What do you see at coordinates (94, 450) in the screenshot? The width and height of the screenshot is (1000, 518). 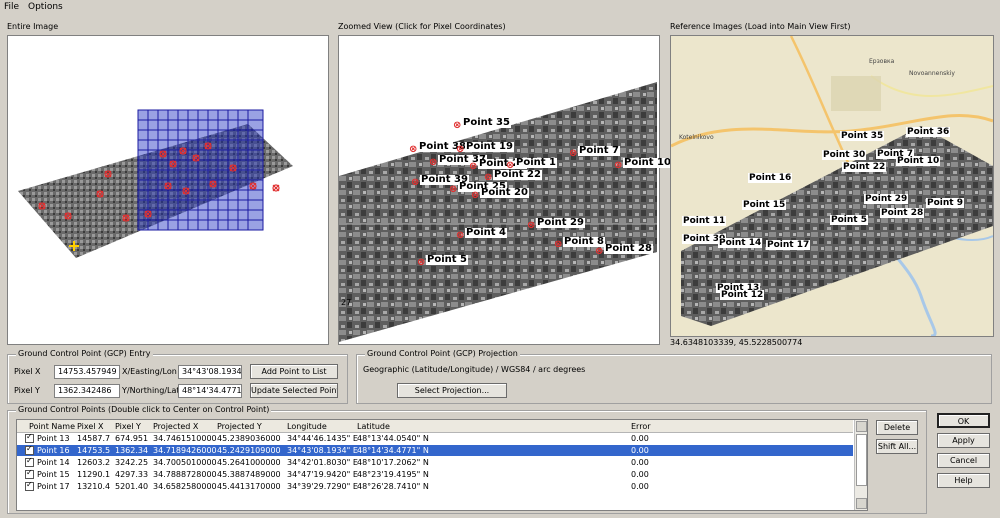 I see `cell-px: 14753.5` at bounding box center [94, 450].